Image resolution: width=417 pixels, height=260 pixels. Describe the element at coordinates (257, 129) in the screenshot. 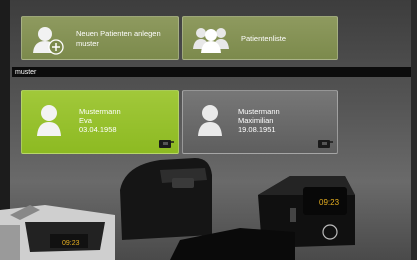

I see `patient-birthdate: 19.08.1951` at that location.